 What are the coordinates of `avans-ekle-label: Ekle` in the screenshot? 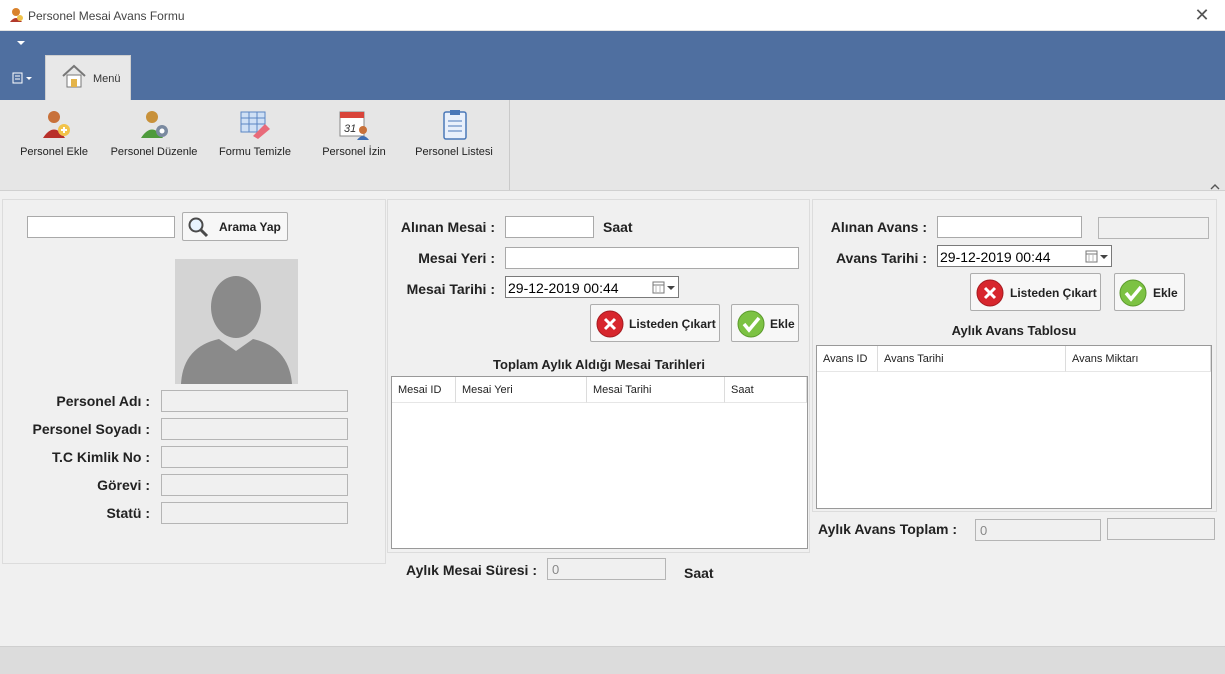 It's located at (1165, 293).